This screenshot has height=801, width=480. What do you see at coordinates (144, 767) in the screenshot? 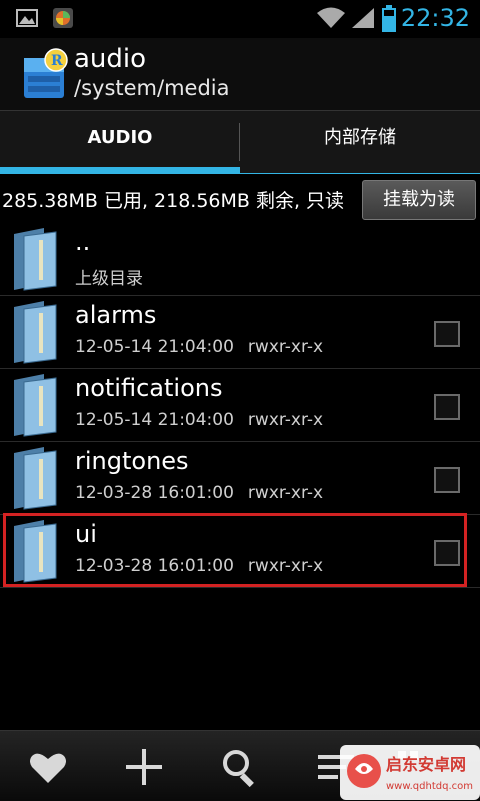
I see `add-icon` at bounding box center [144, 767].